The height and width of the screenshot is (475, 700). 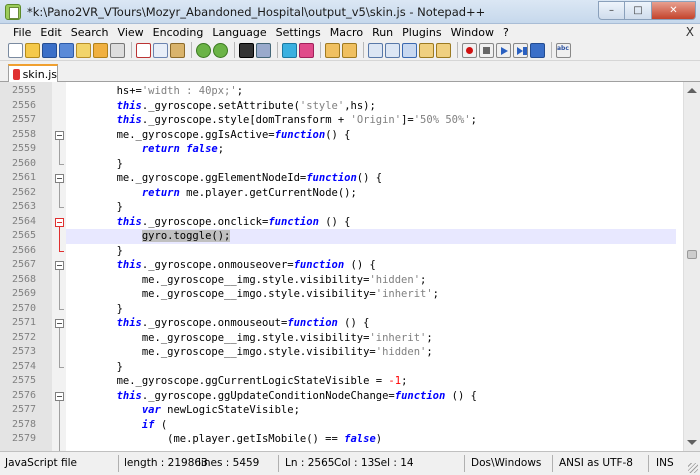 I want to click on status-eol: Dos\Windows, so click(x=506, y=463).